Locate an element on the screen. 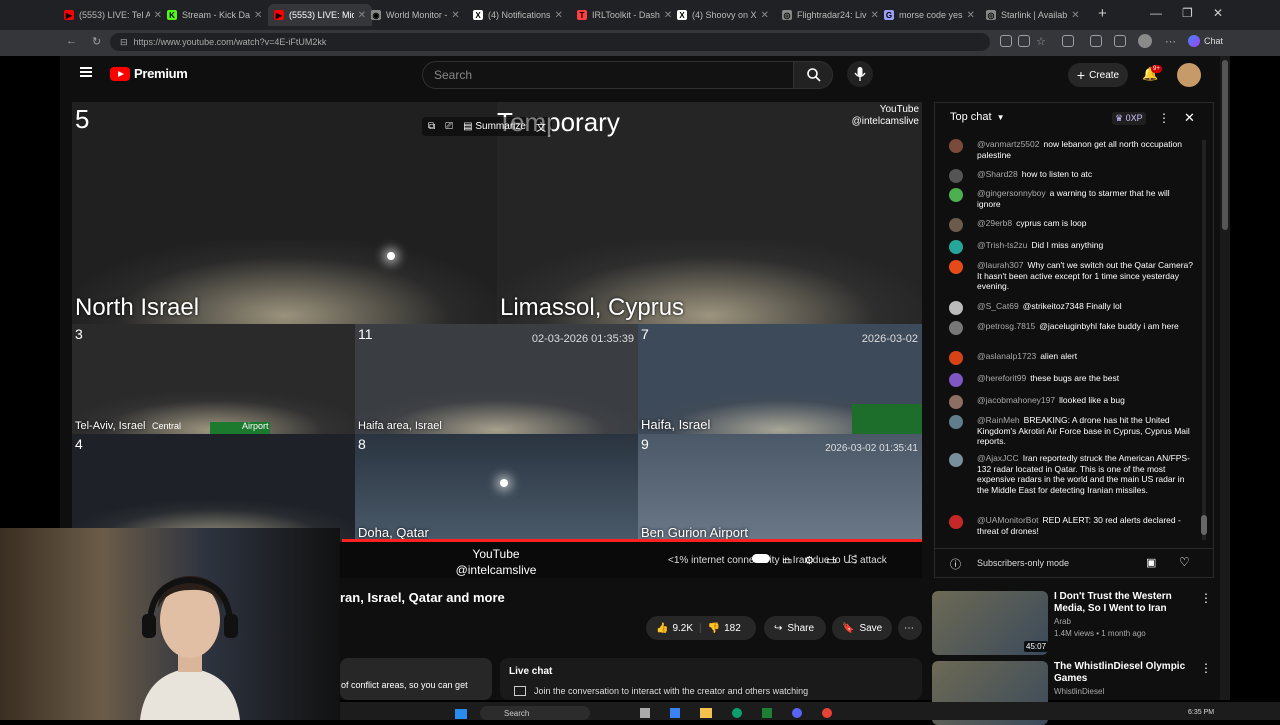 The width and height of the screenshot is (1280, 725). summarize-button: ▤ Summarize is located at coordinates (494, 126).